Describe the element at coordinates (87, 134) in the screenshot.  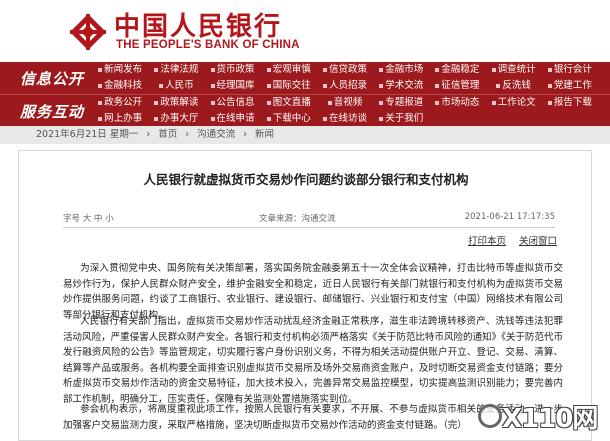
I see `current-date: 2021年6月21日 星期一` at that location.